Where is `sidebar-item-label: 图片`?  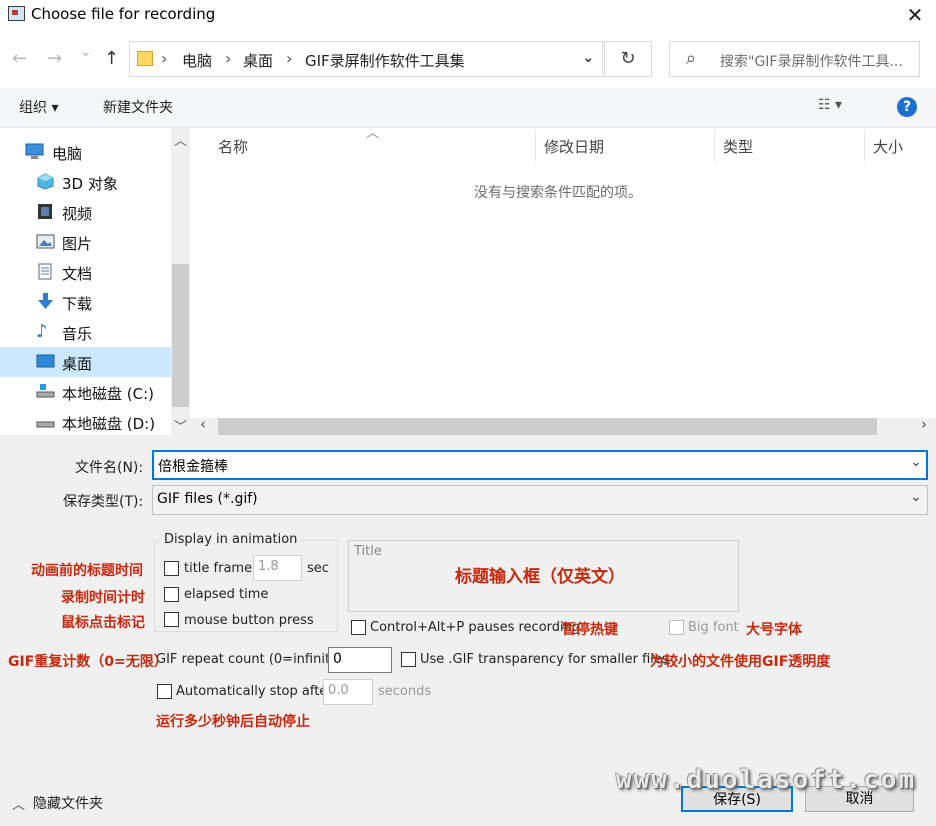 sidebar-item-label: 图片 is located at coordinates (77, 244).